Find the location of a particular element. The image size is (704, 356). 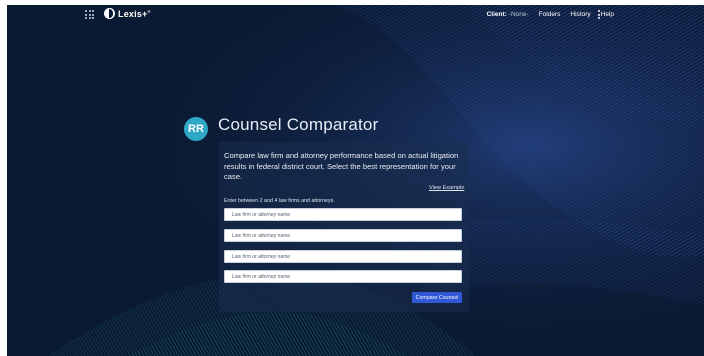

more-vertical-icon is located at coordinates (599, 14).